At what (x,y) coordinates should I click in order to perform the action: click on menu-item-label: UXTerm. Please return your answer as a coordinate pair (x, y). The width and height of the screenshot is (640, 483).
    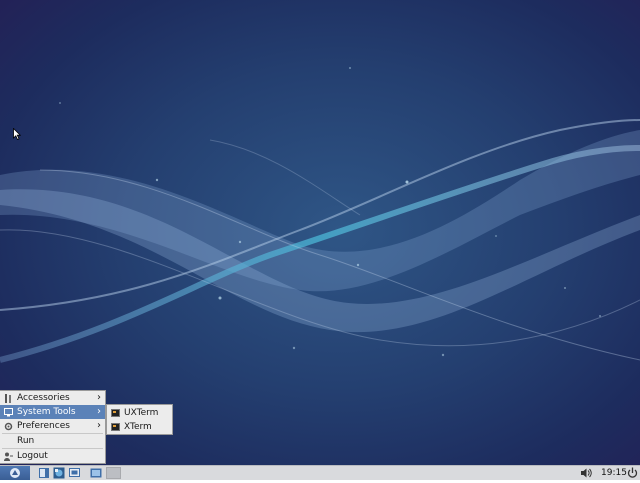
    Looking at the image, I should click on (141, 413).